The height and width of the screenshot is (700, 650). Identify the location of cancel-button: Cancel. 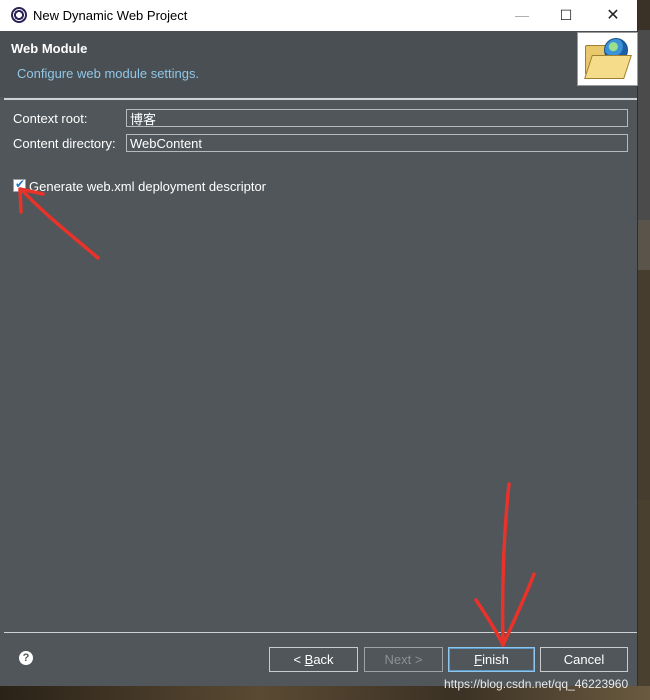
(584, 659).